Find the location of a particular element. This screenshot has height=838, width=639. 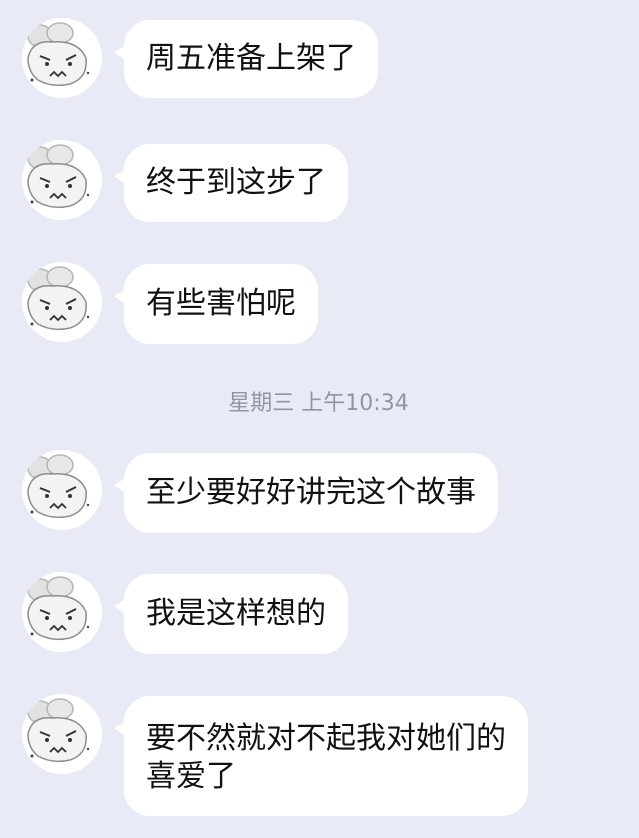

message-bubble: 我是这样想的 is located at coordinates (231, 614).